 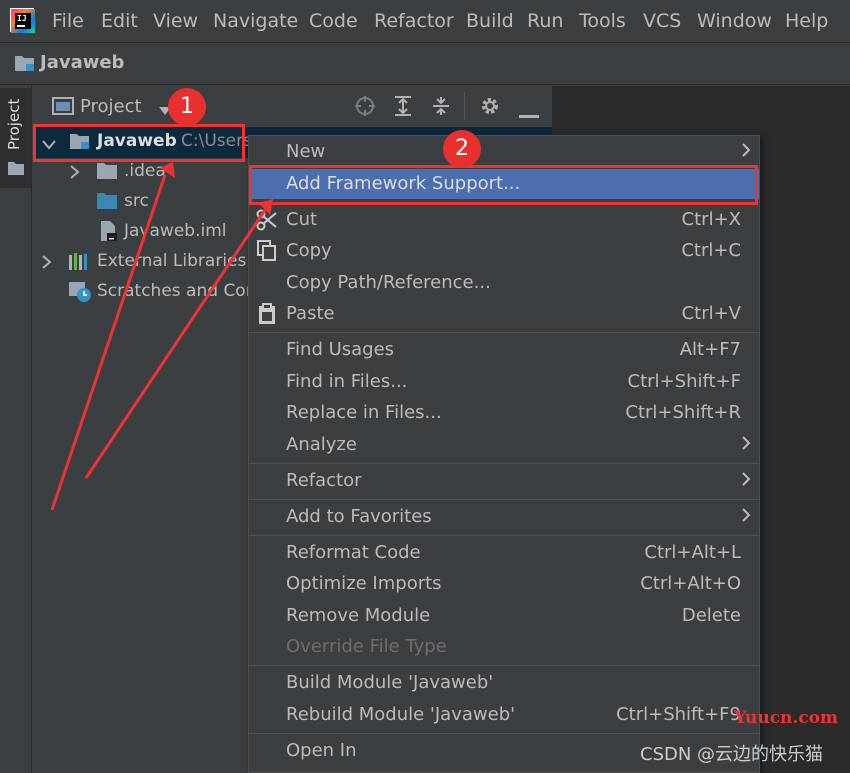 What do you see at coordinates (161, 336) in the screenshot?
I see `annotation-arrows` at bounding box center [161, 336].